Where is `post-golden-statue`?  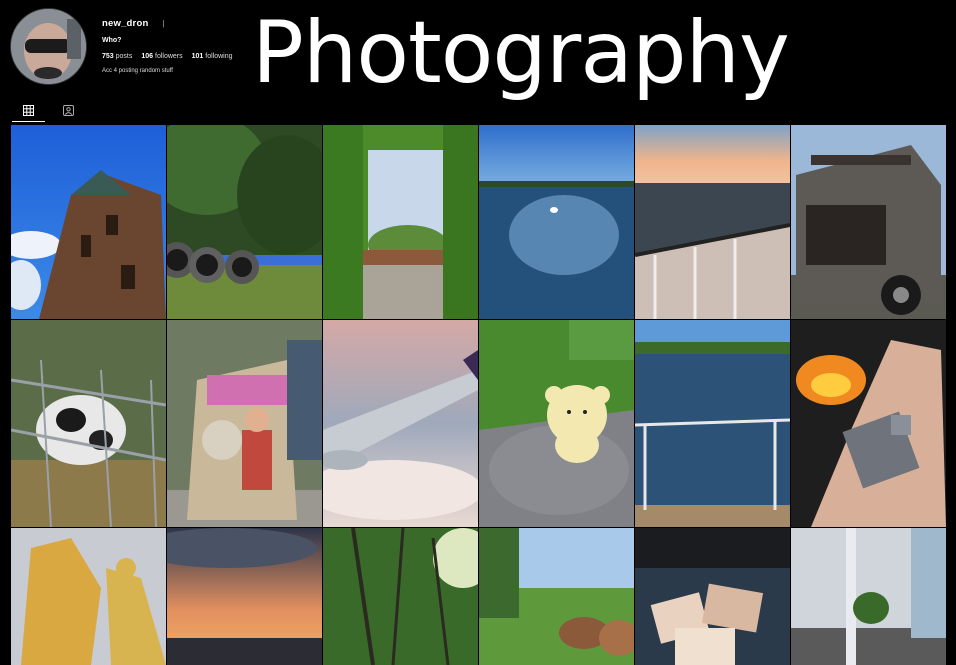 post-golden-statue is located at coordinates (88, 596).